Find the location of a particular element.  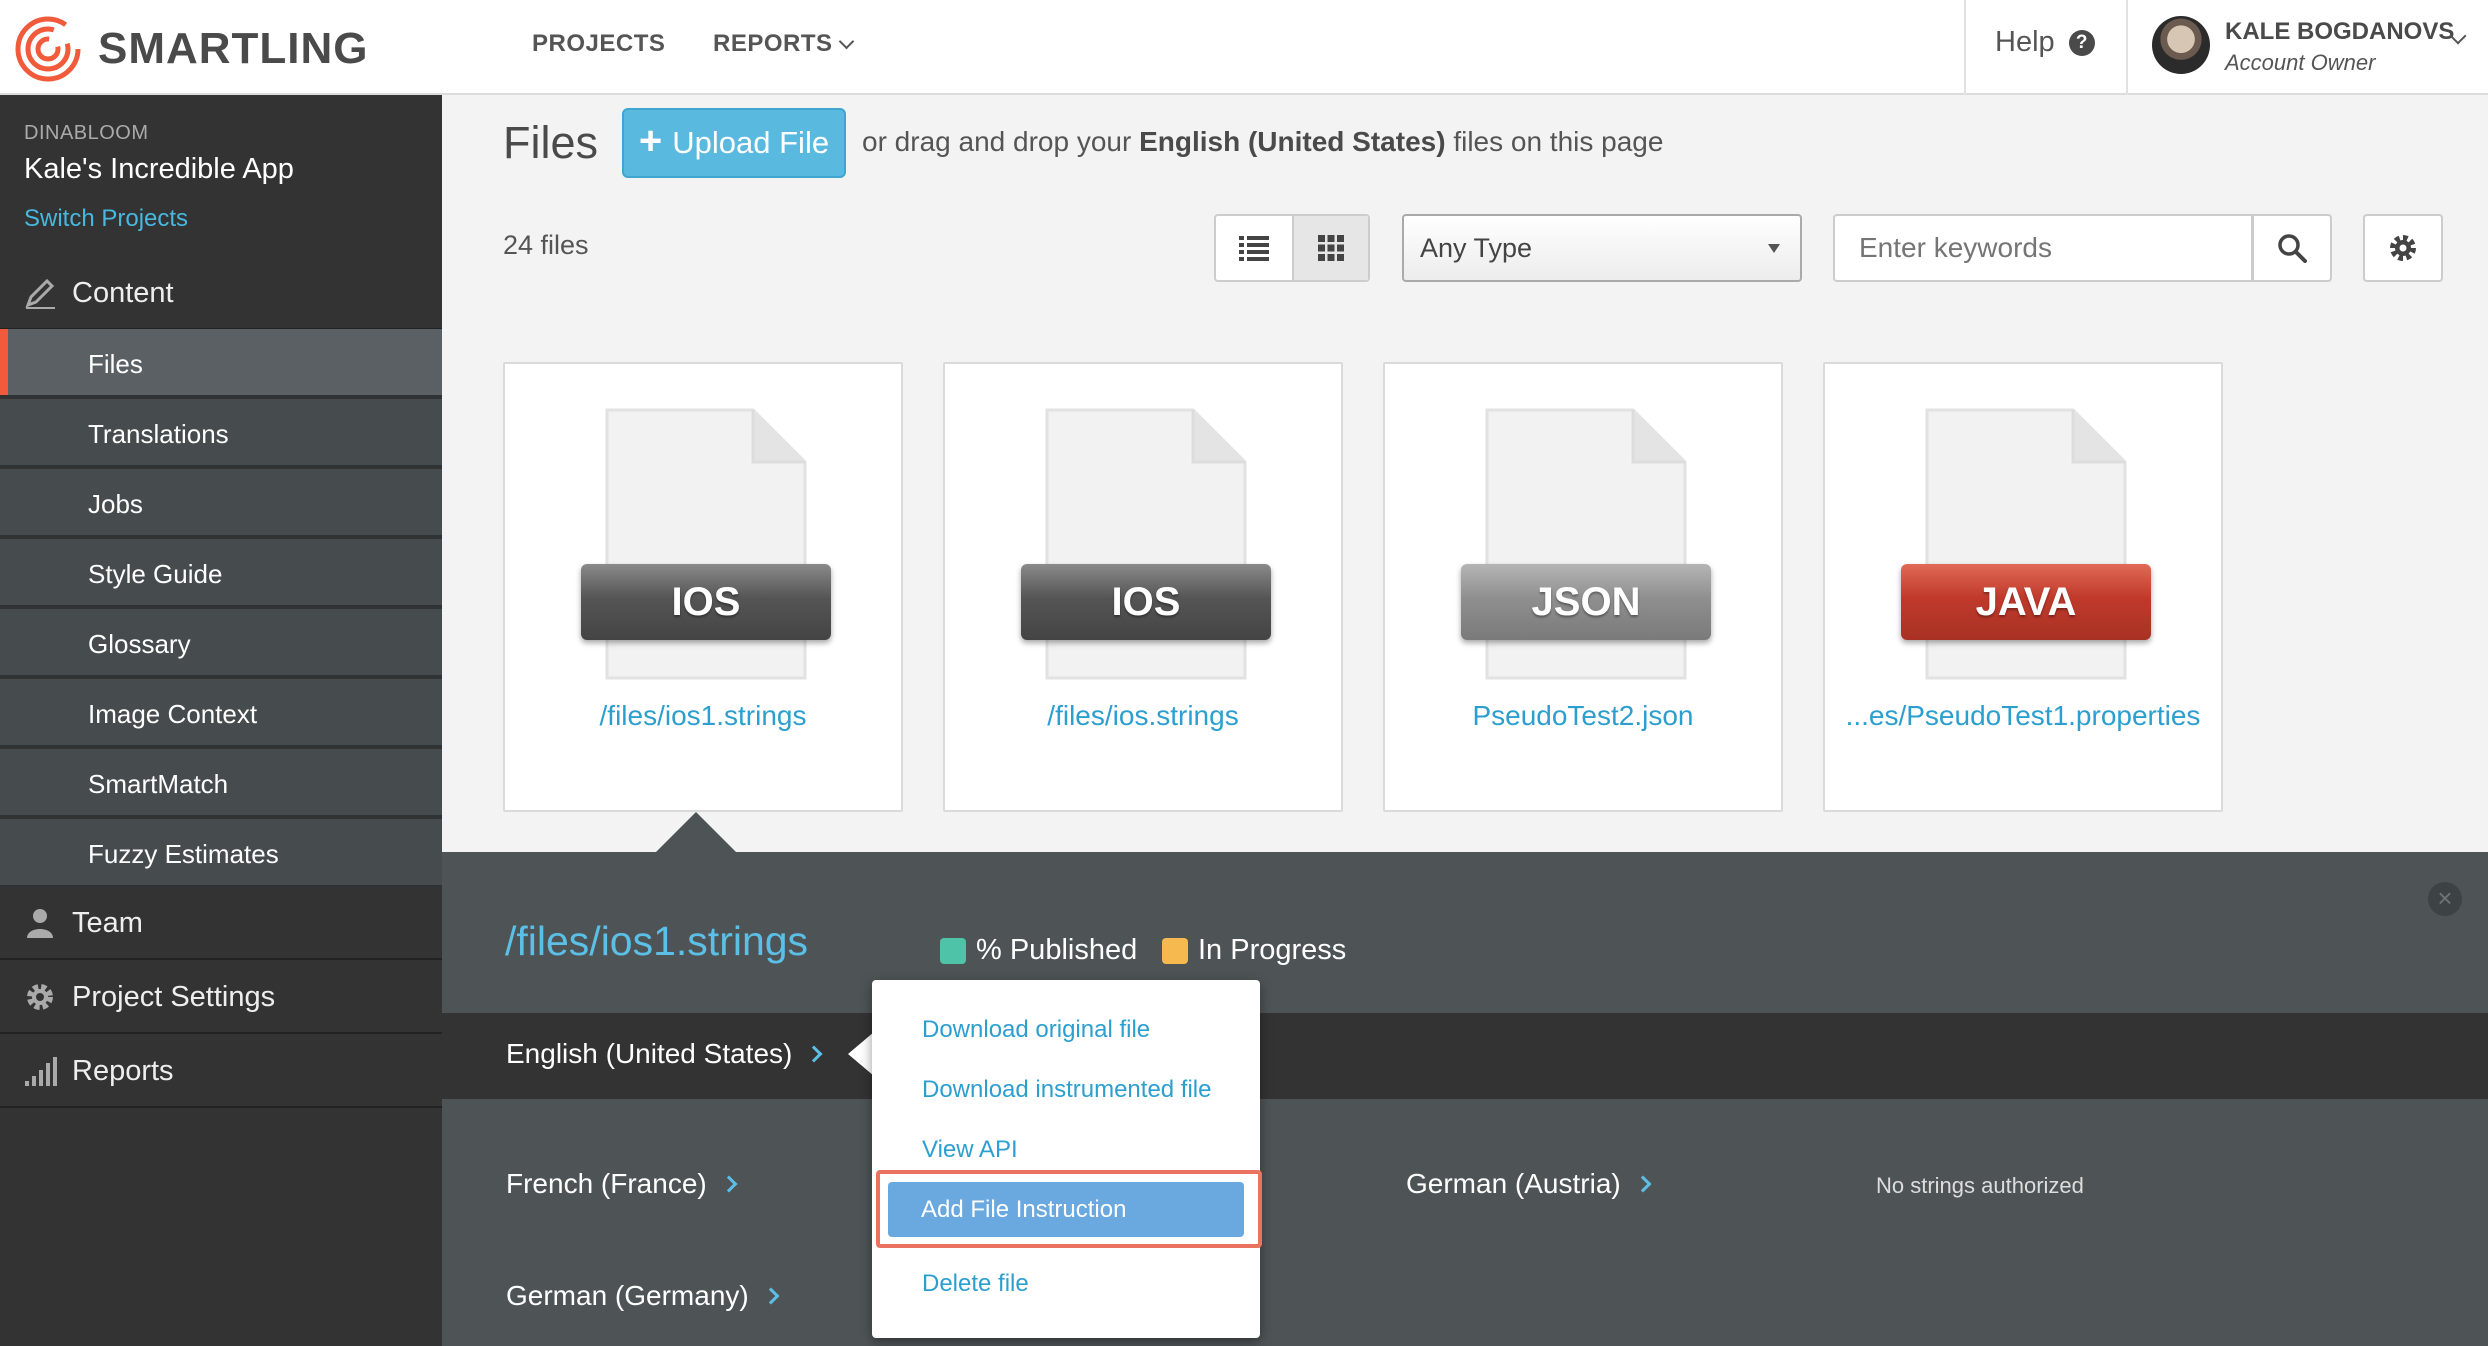

view-toggle is located at coordinates (1292, 248).